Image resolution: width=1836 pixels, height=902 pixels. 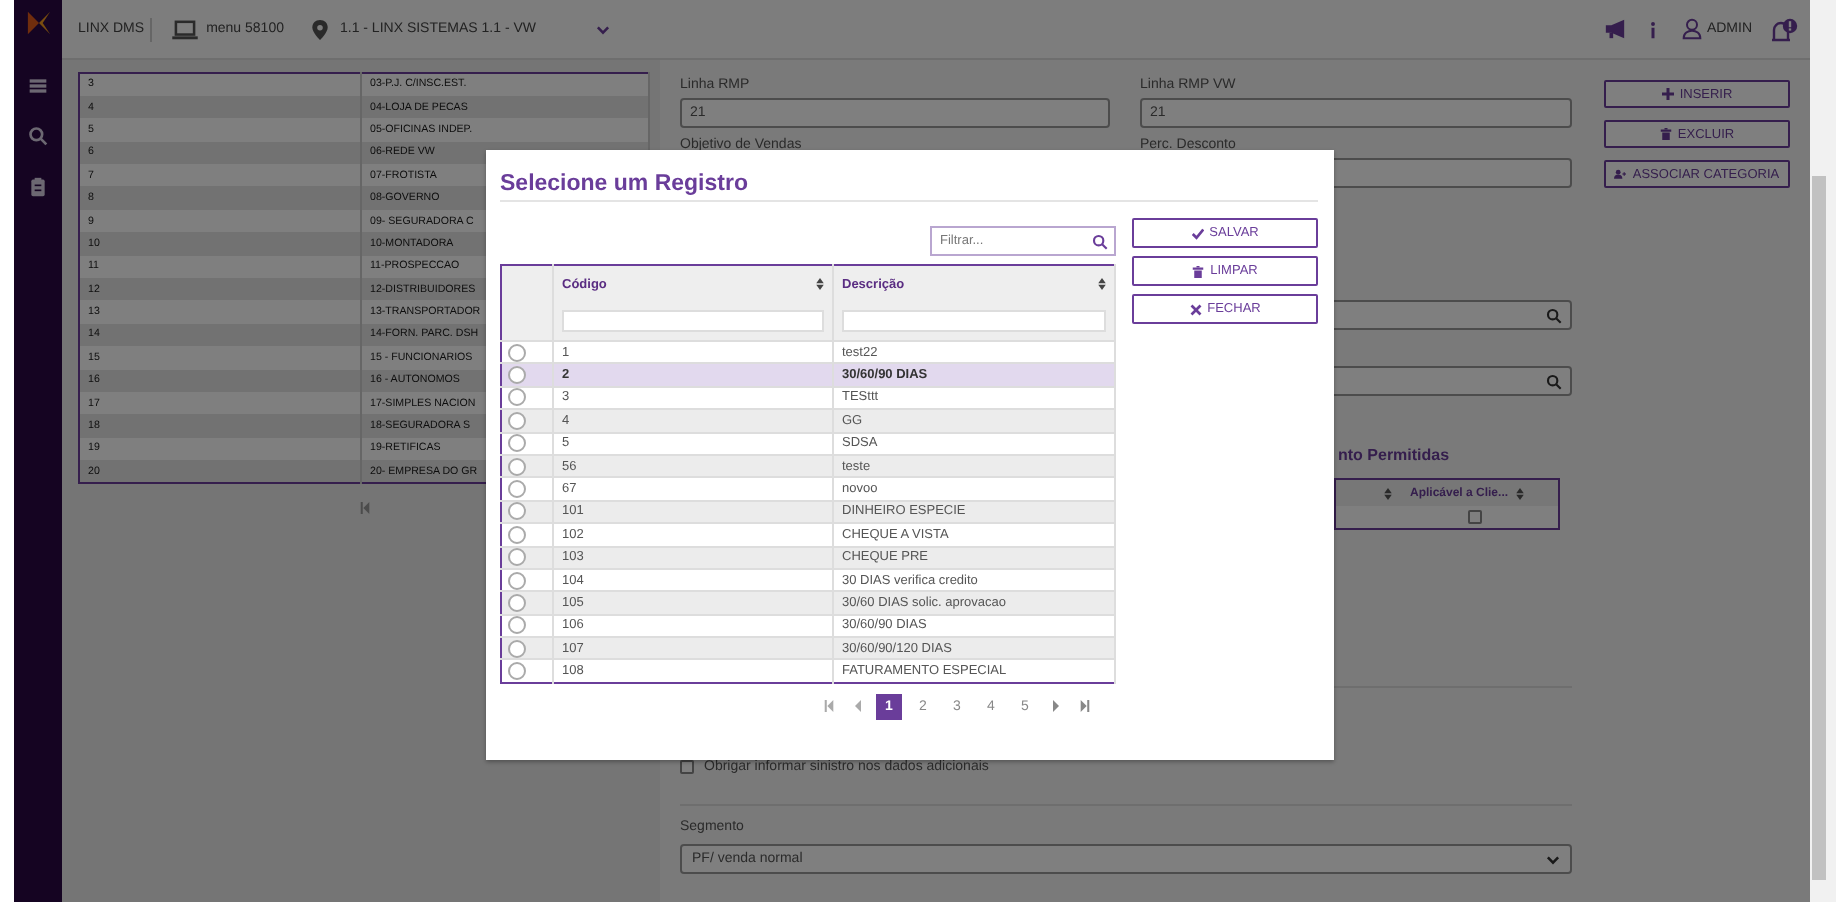 What do you see at coordinates (1620, 174) in the screenshot?
I see `user-plus-icon` at bounding box center [1620, 174].